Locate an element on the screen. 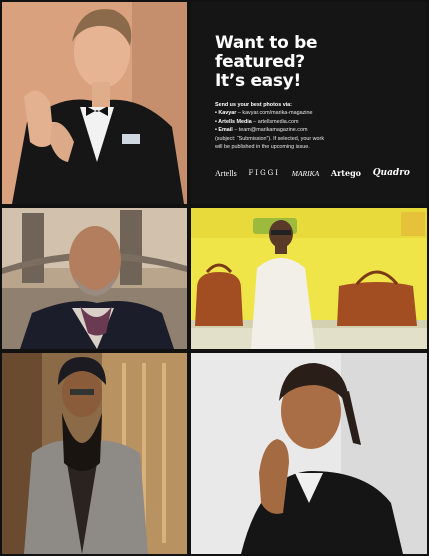 This screenshot has width=429, height=556. promo-headline: Want to be featured? It’s easy! is located at coordinates (290, 62).